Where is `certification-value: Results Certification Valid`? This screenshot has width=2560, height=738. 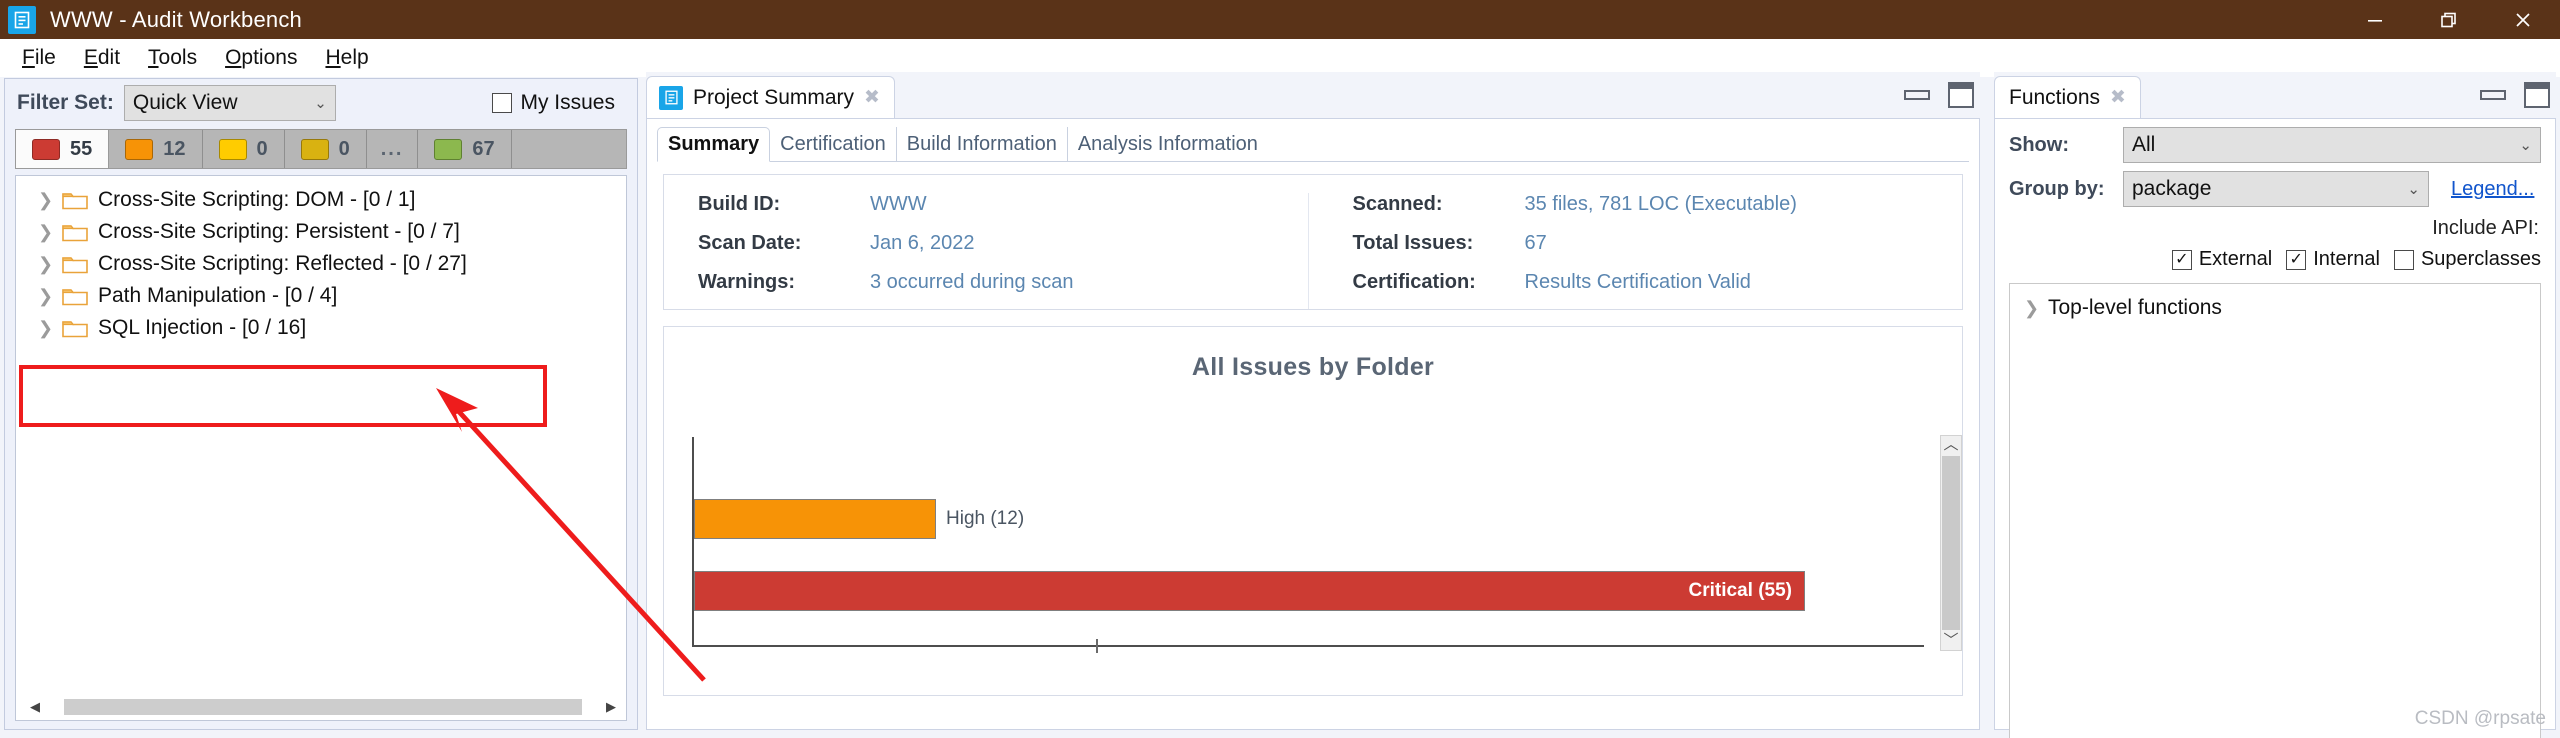 certification-value: Results Certification Valid is located at coordinates (1637, 282).